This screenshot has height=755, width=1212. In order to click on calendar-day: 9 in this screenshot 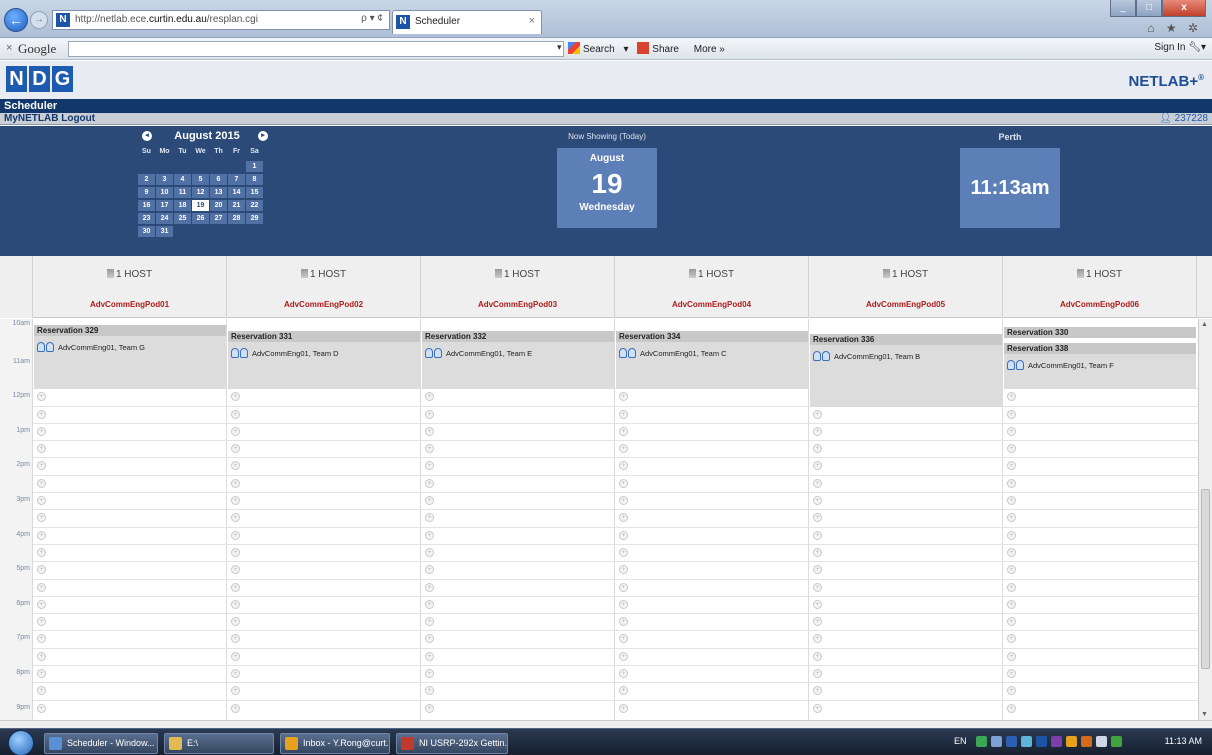, I will do `click(146, 192)`.